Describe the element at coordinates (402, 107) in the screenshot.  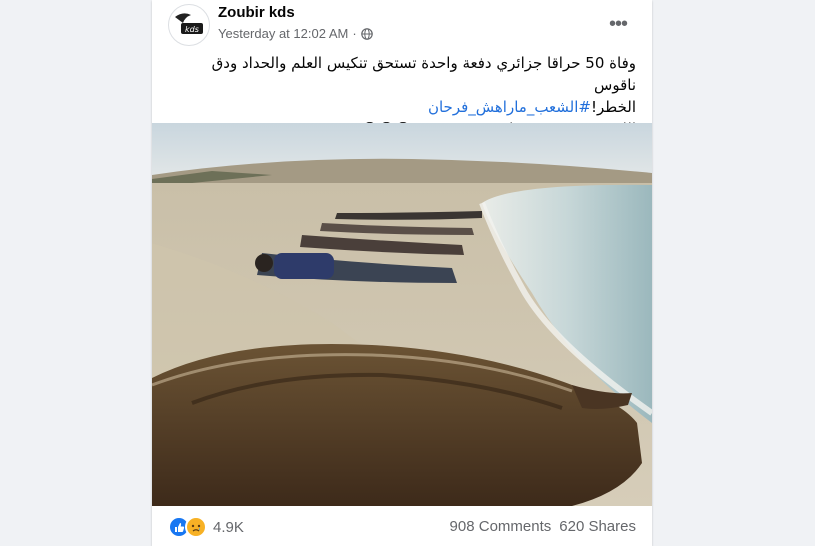
I see `post-text-line-2: الخطر!#الشعب_ماراهش_فرحان` at that location.